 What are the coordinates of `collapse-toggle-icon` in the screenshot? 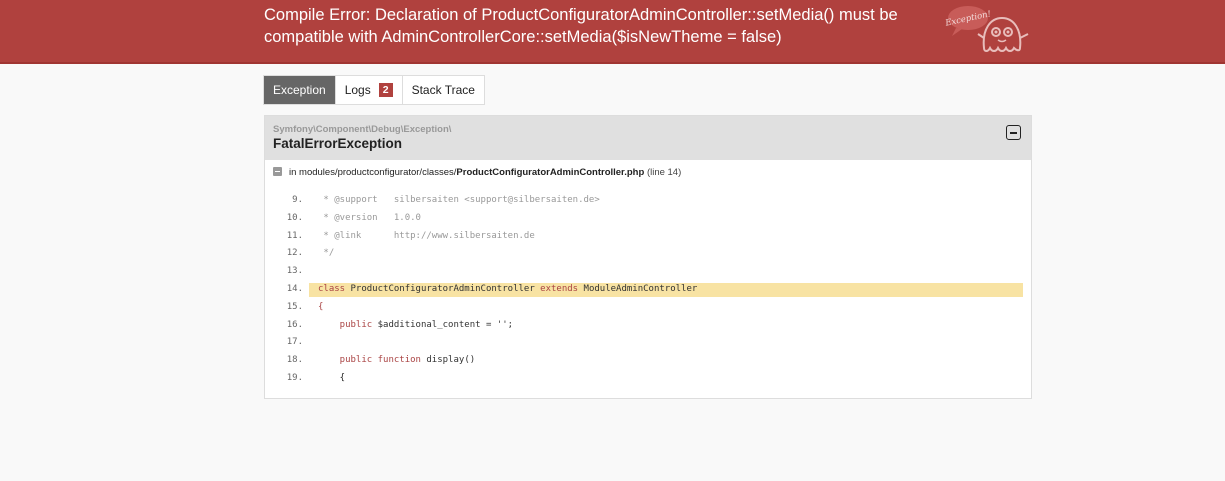 It's located at (1013, 132).